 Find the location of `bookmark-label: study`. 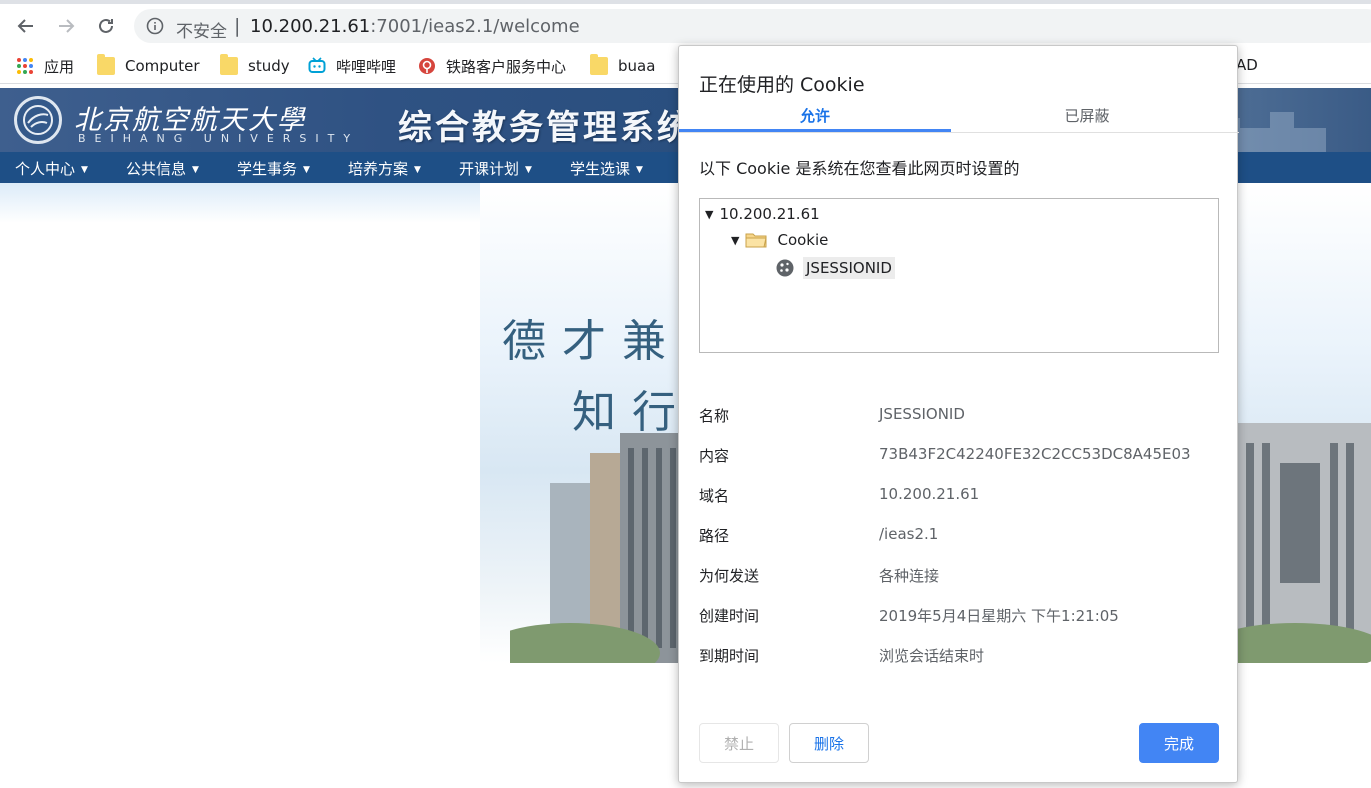

bookmark-label: study is located at coordinates (269, 66).